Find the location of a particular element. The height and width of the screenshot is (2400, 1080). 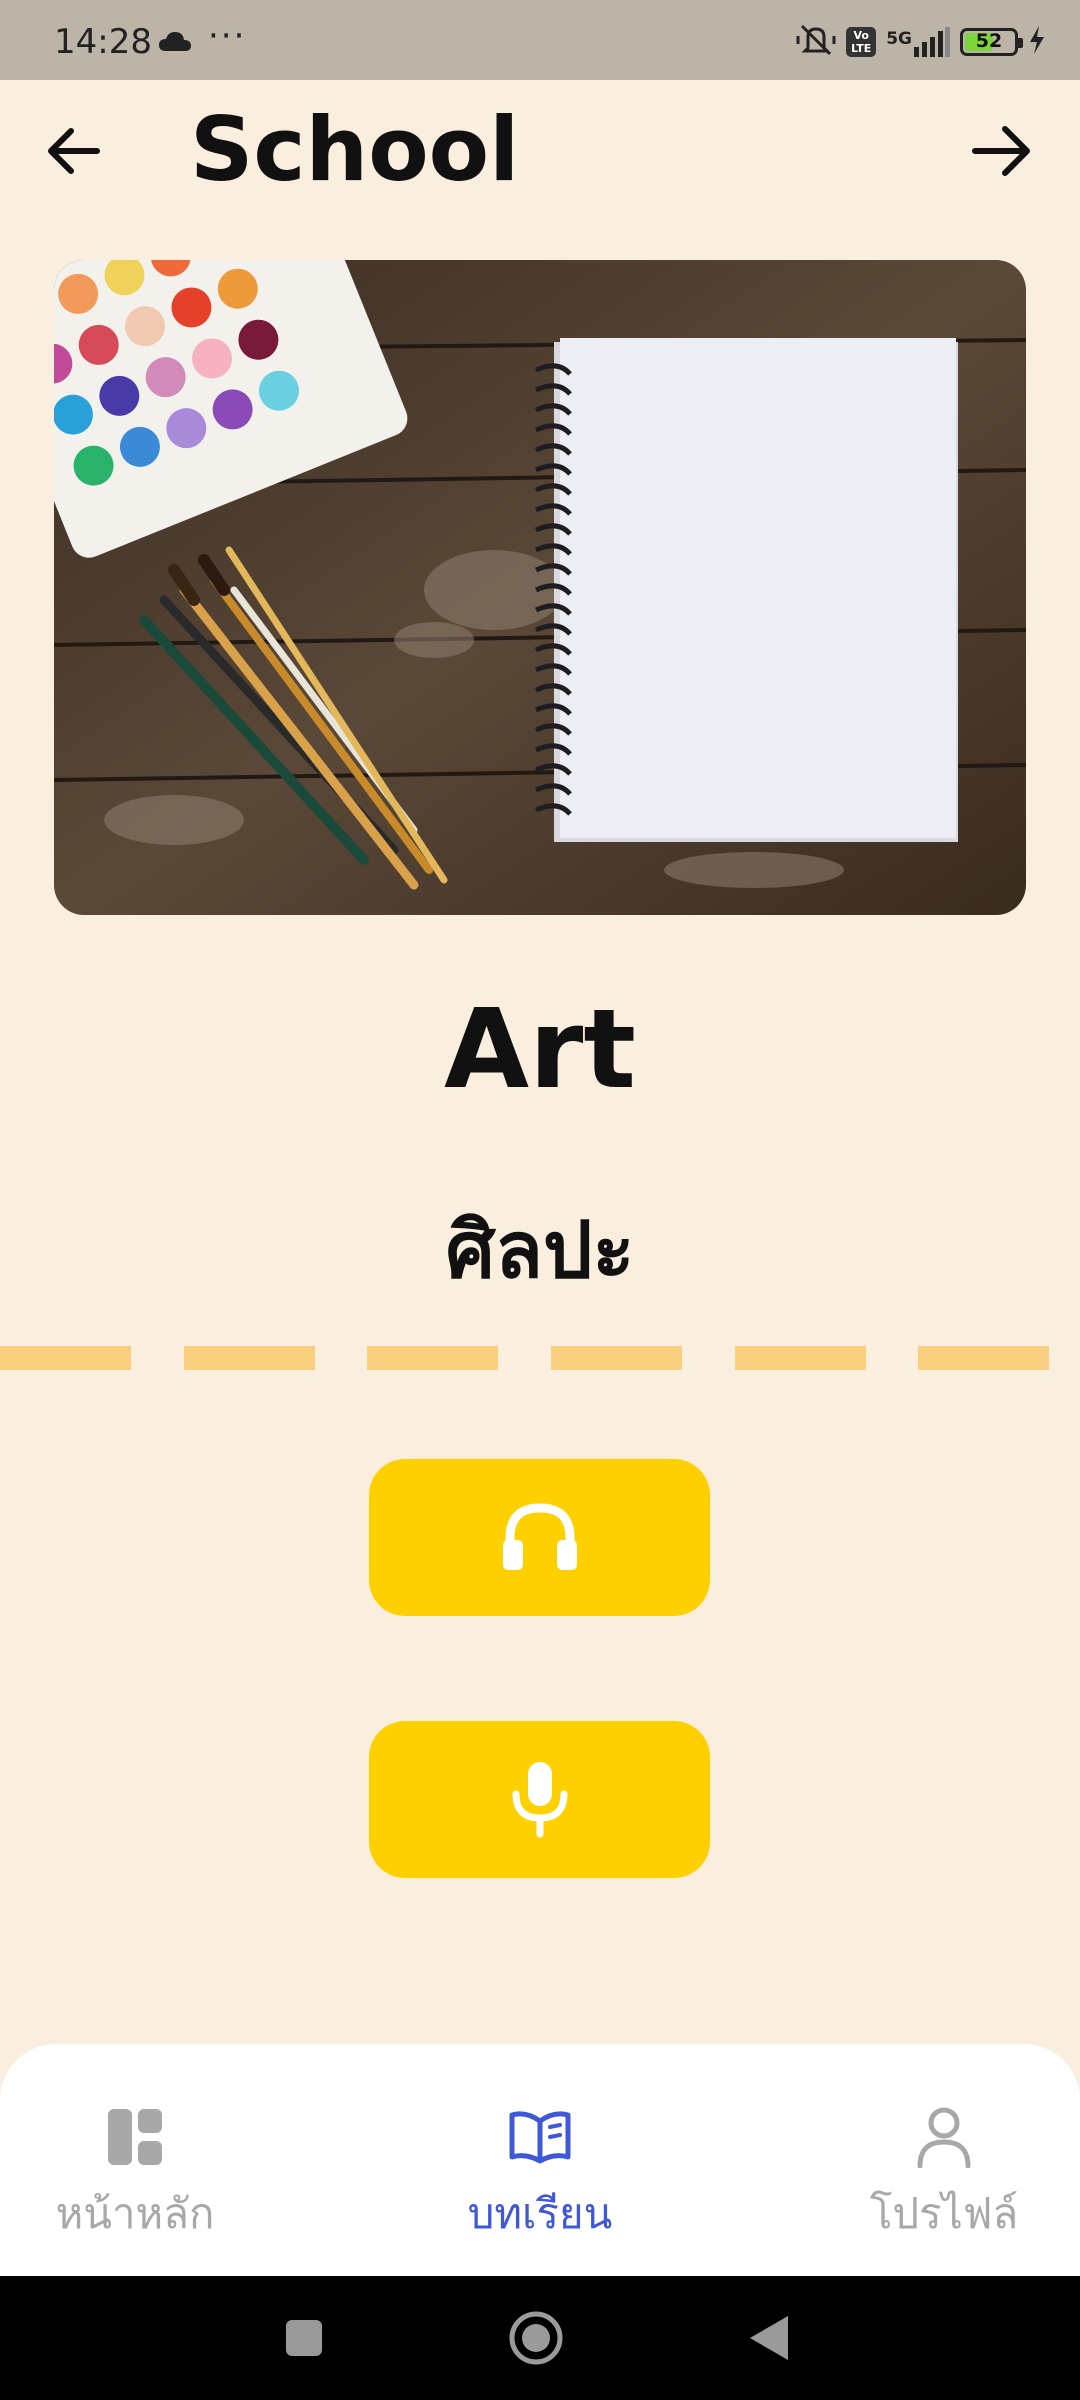

dashboard-icon is located at coordinates (142, 2137).